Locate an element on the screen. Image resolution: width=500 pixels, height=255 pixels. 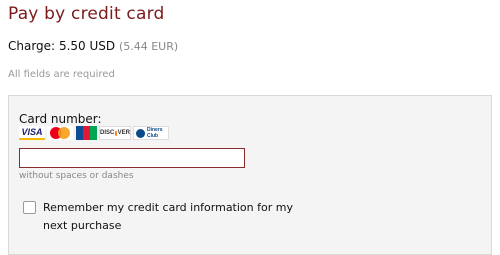
card-number-input is located at coordinates (132, 158).